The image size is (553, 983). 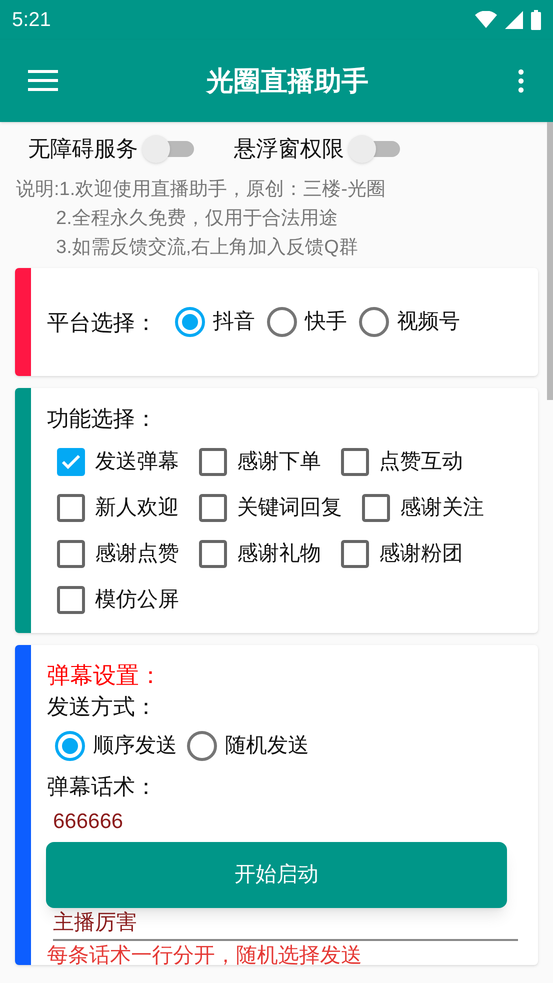 I want to click on checkbox-option: 点赞互动, so click(x=402, y=462).